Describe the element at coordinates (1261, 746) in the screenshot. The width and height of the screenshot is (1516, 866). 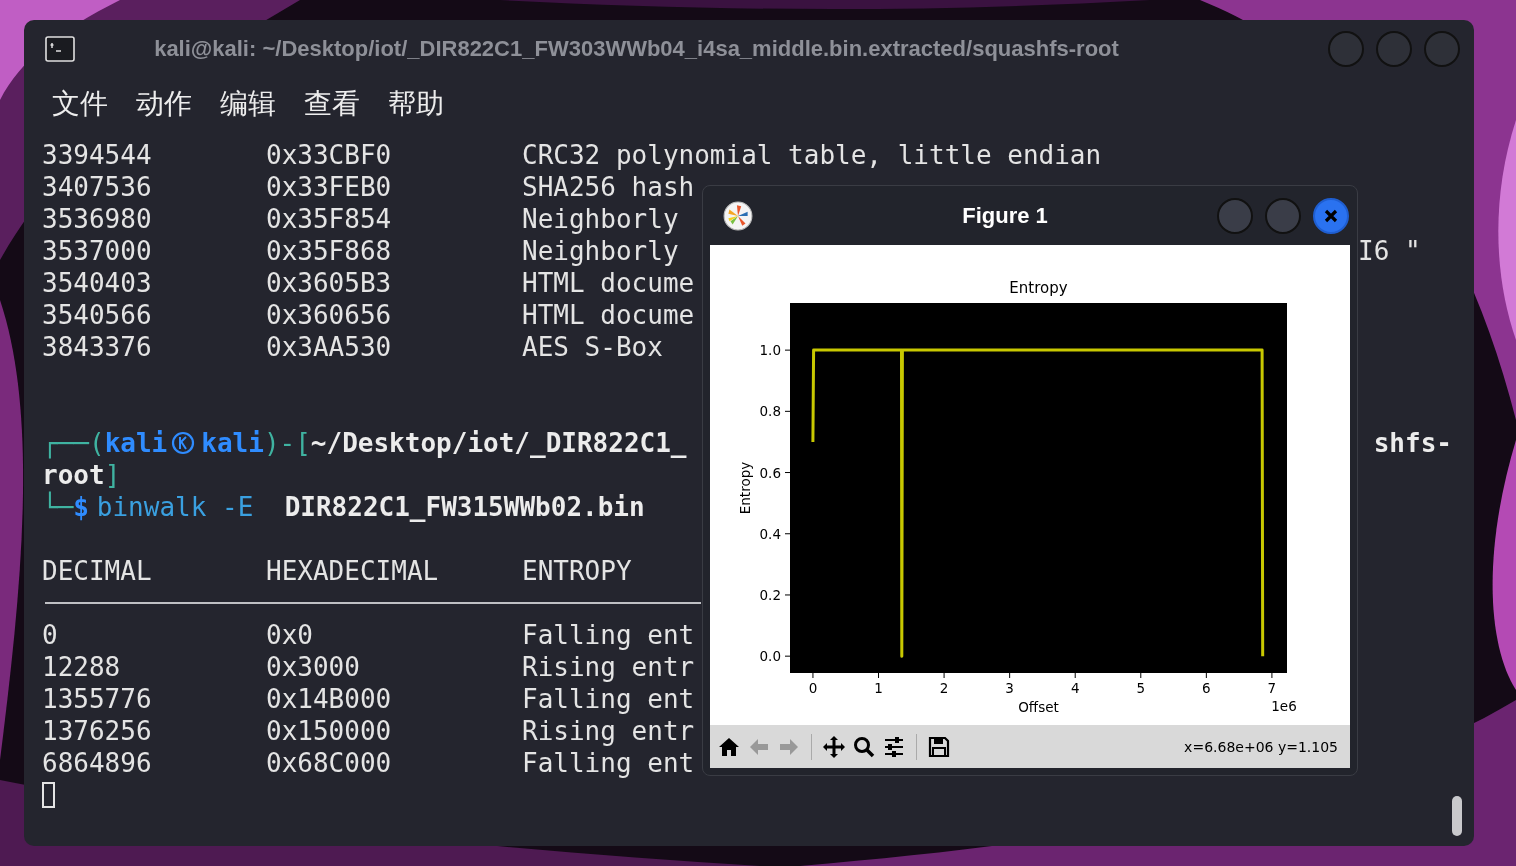
I see `cursor-coordinates: x=6.68e+06 y=1.105` at that location.